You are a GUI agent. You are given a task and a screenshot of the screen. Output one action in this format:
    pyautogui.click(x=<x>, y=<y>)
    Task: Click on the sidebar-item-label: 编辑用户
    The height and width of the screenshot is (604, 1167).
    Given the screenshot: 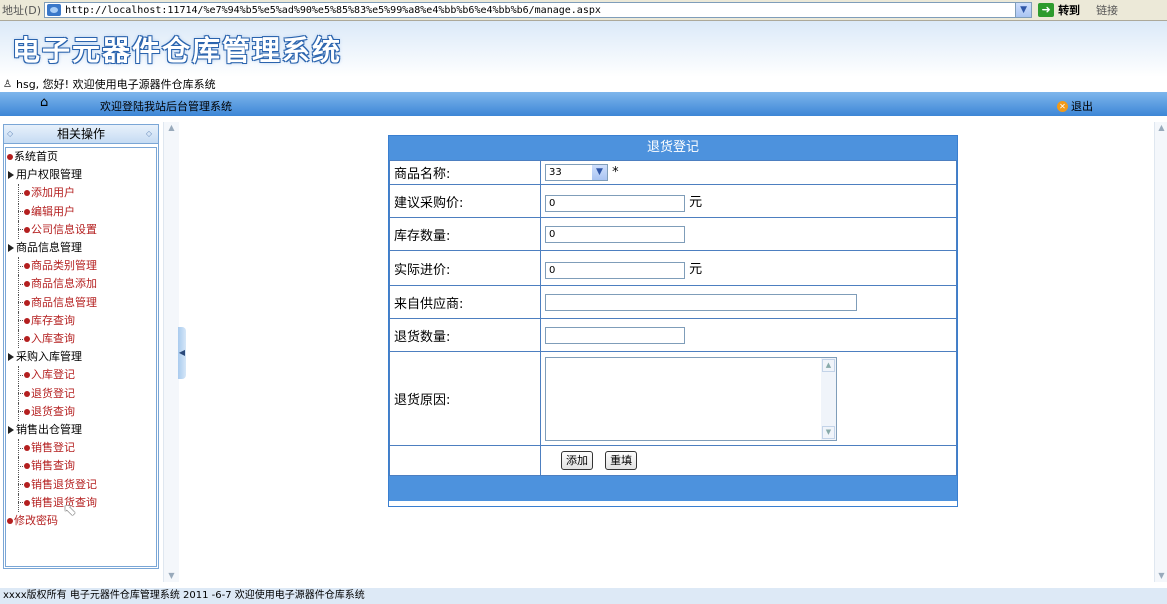 What is the action you would take?
    pyautogui.click(x=53, y=211)
    